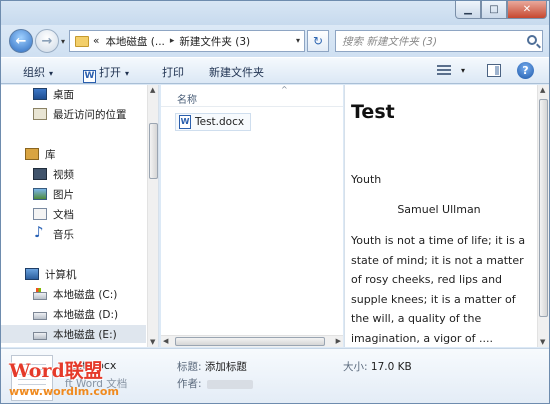  Describe the element at coordinates (63, 234) in the screenshot. I see `nav-item-label: 音乐` at that location.